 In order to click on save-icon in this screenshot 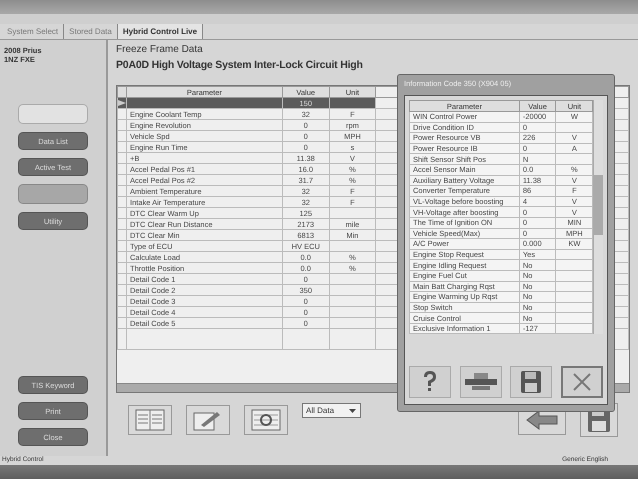, I will do `click(531, 382)`.